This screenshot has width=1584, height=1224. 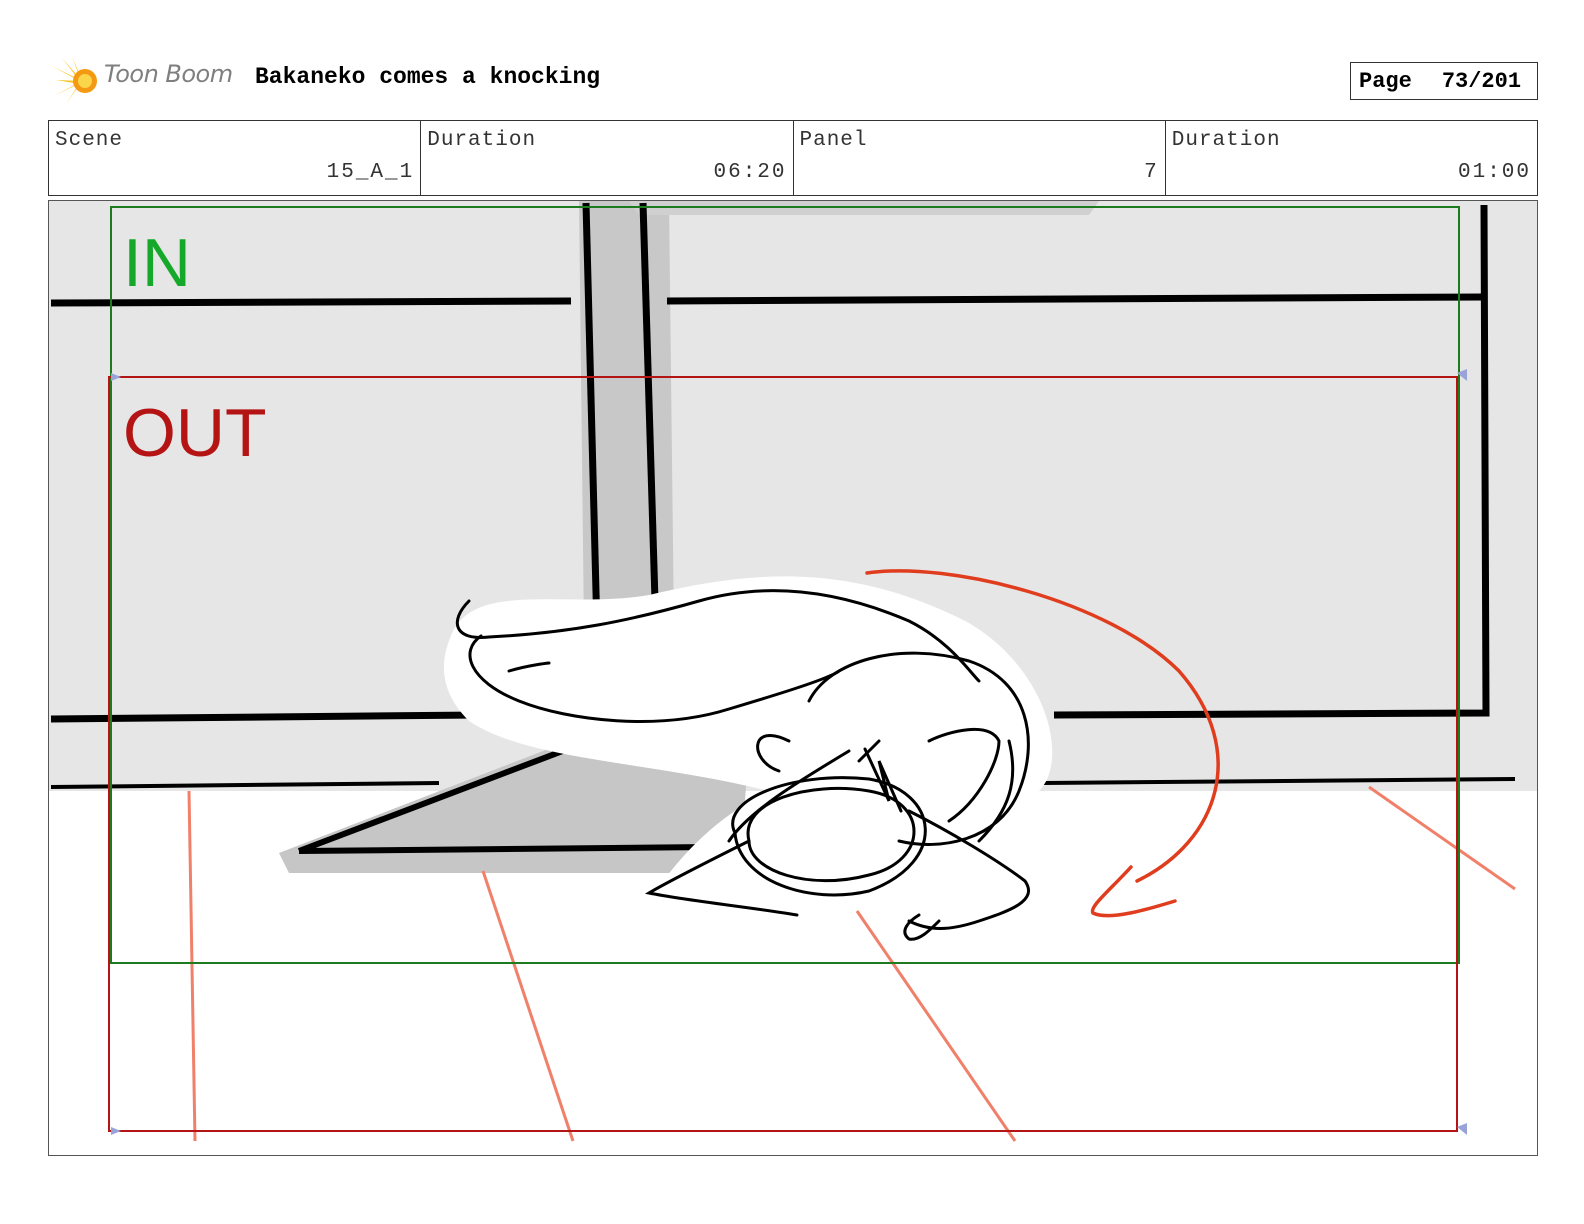 I want to click on panel-duration-value: 01:00, so click(x=1494, y=172).